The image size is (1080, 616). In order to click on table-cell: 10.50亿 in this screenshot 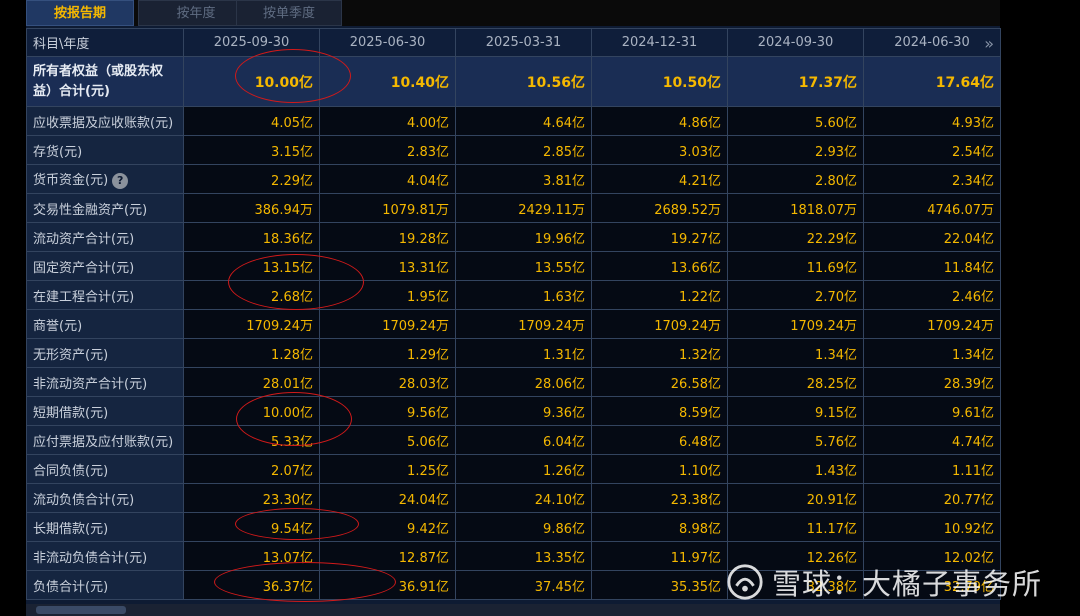, I will do `click(659, 81)`.